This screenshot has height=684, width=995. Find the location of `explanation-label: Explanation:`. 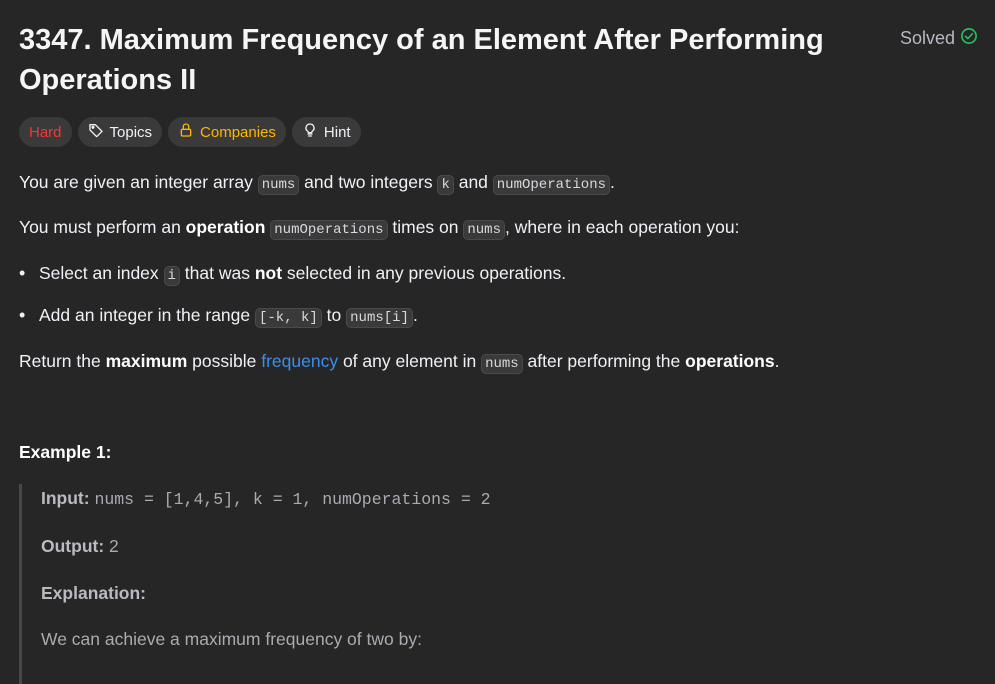

explanation-label: Explanation: is located at coordinates (94, 593).